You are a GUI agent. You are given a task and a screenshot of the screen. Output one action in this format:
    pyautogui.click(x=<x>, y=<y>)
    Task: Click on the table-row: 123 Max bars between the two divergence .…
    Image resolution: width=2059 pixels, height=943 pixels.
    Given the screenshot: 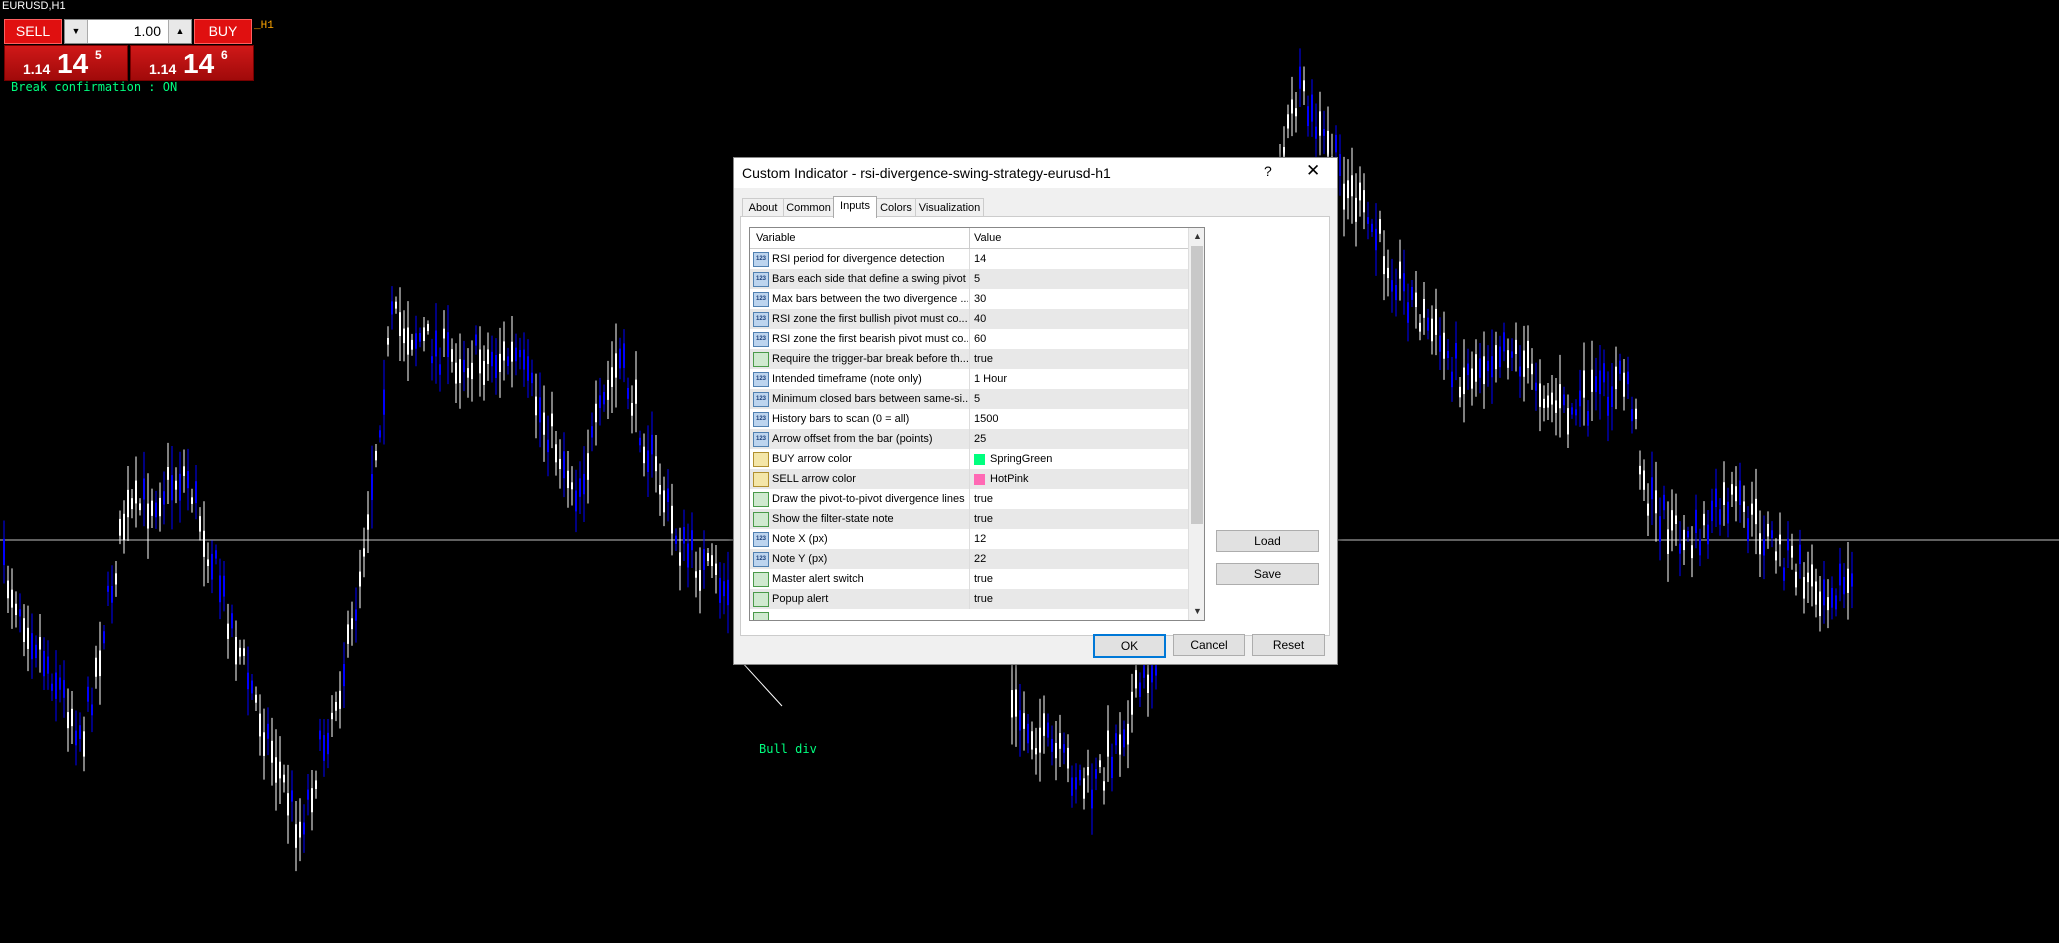 What is the action you would take?
    pyautogui.click(x=969, y=299)
    